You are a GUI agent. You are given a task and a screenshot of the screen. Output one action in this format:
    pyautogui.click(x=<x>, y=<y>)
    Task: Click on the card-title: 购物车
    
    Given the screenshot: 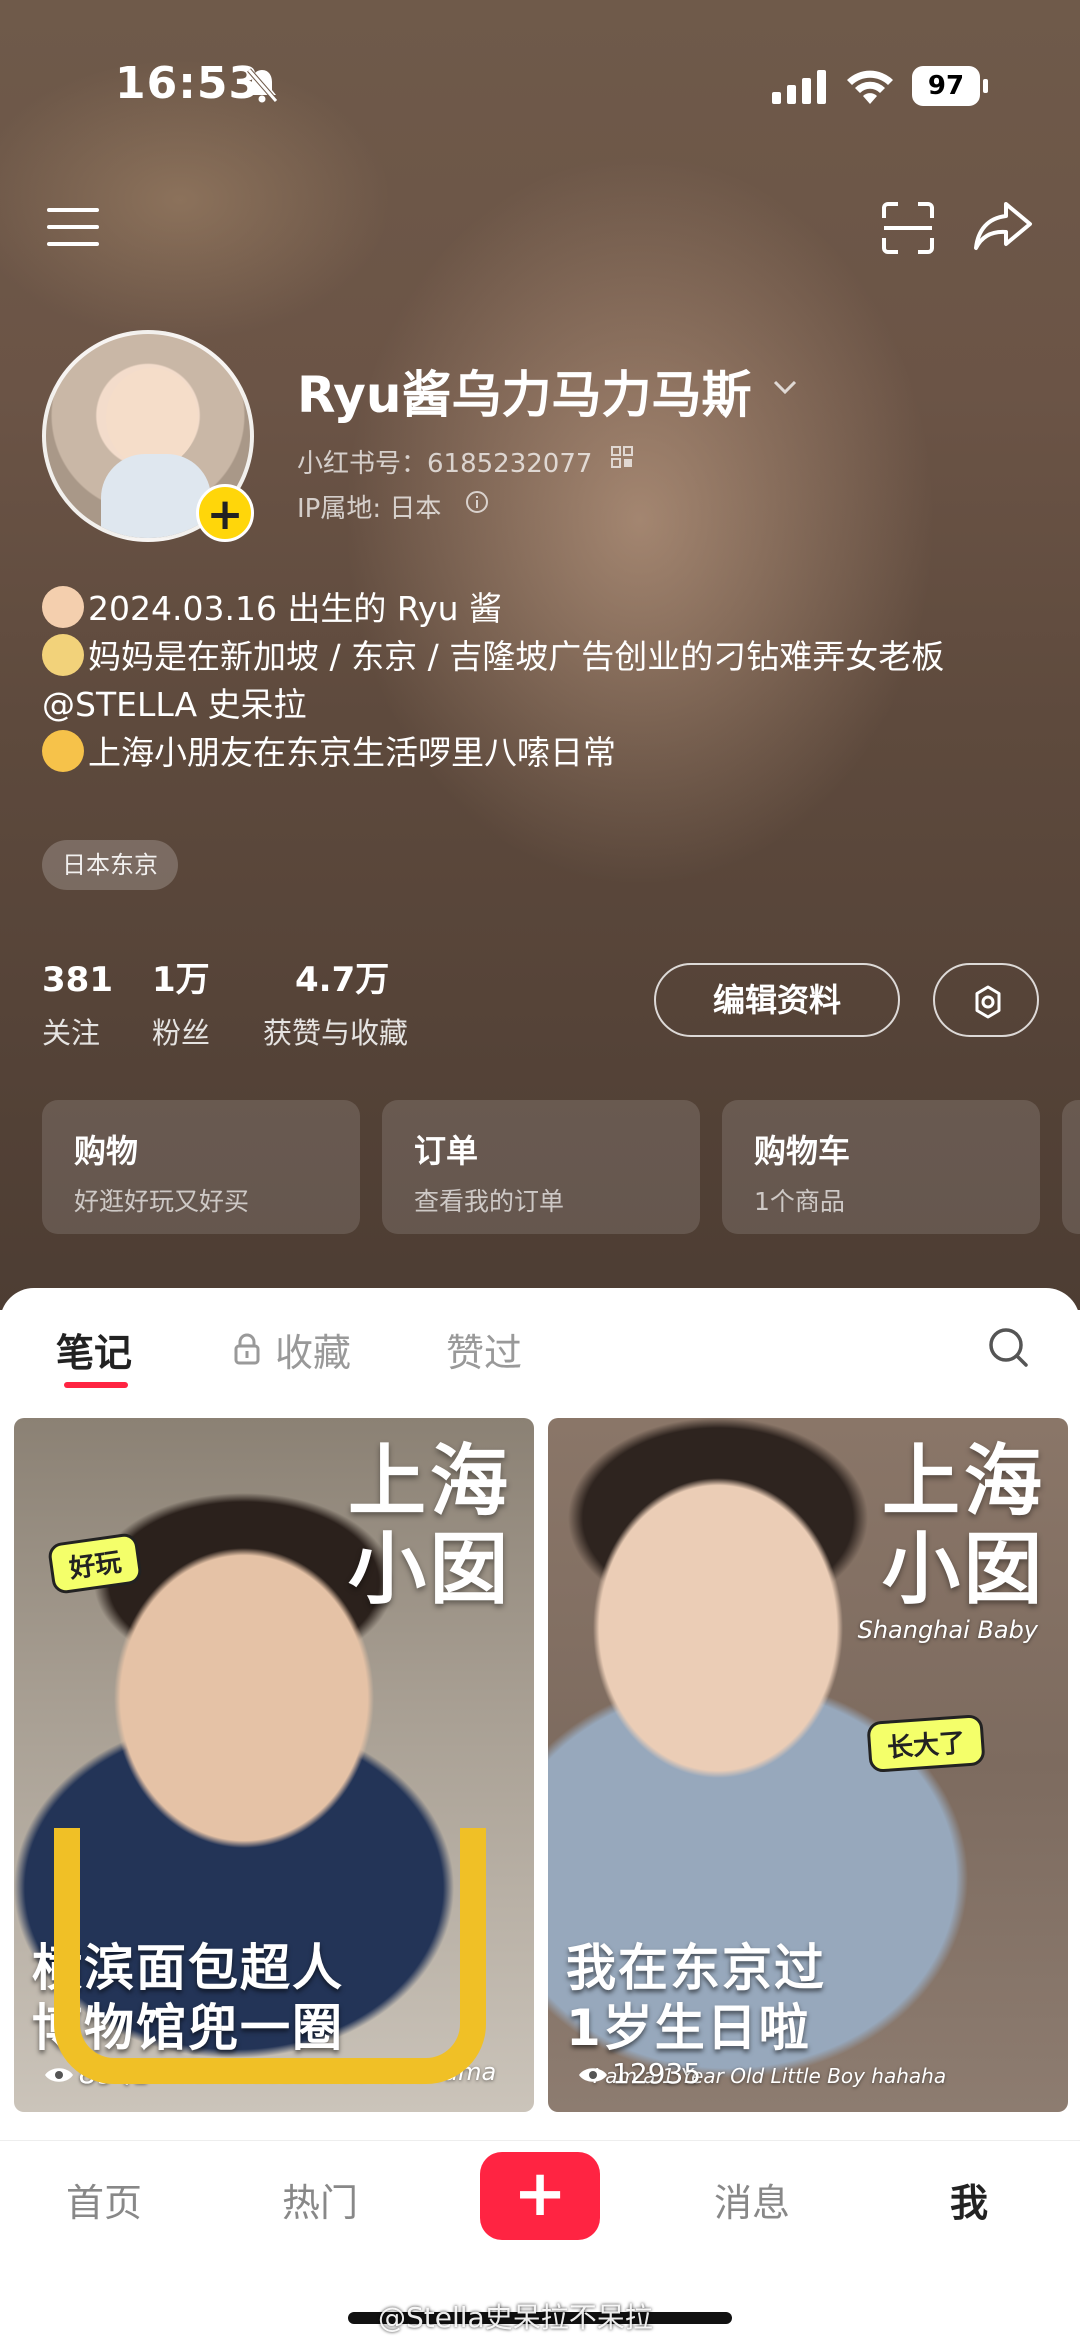 What is the action you would take?
    pyautogui.click(x=802, y=1151)
    